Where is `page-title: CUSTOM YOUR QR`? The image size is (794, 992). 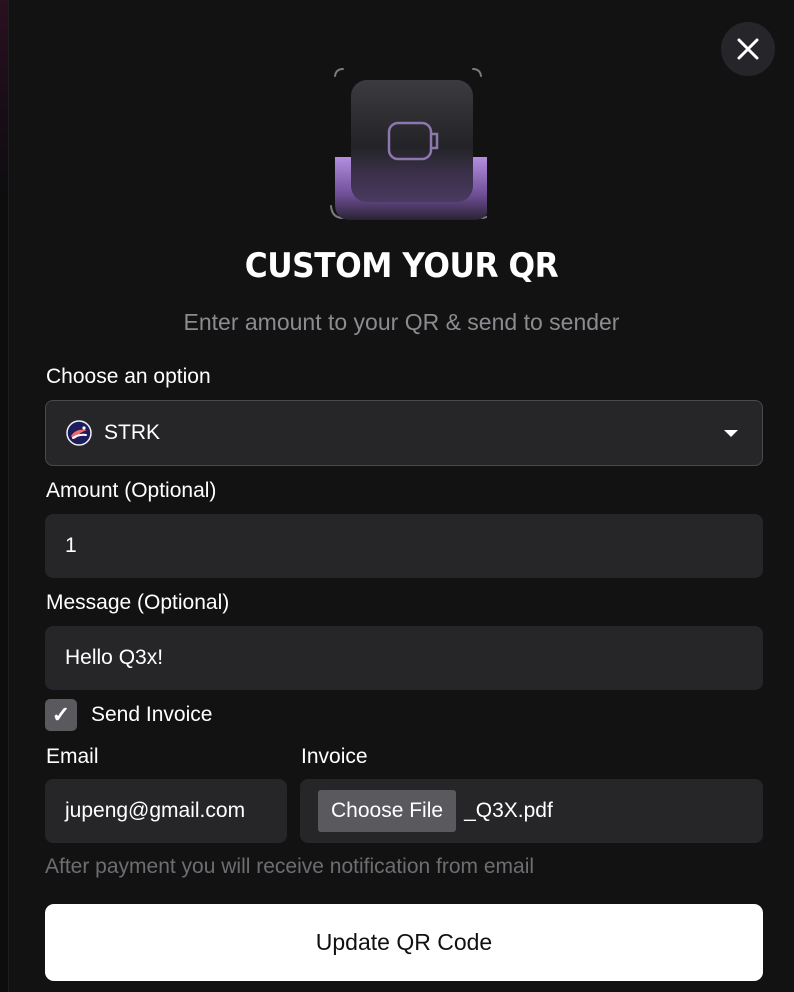
page-title: CUSTOM YOUR QR is located at coordinates (401, 266).